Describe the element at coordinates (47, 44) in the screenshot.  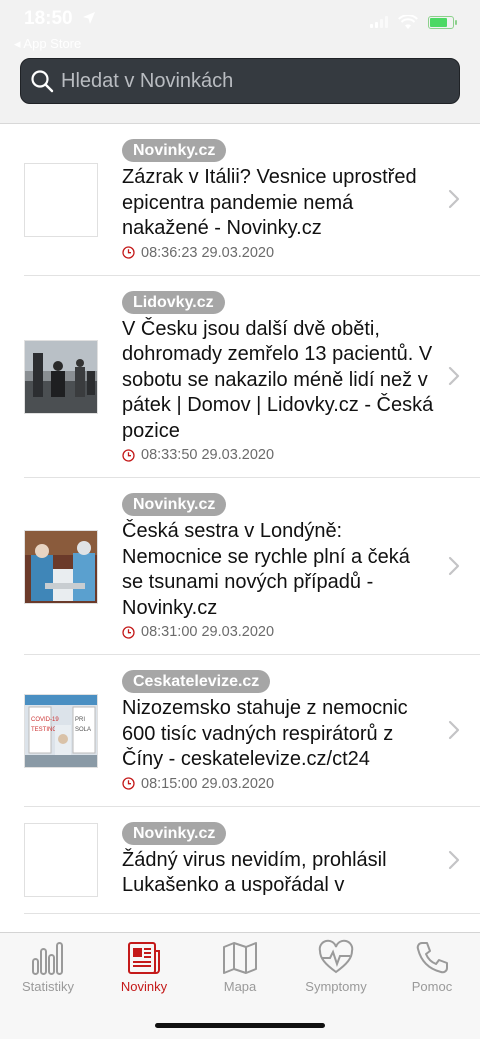
I see `back-to-app-store-link: ◂ App Store` at that location.